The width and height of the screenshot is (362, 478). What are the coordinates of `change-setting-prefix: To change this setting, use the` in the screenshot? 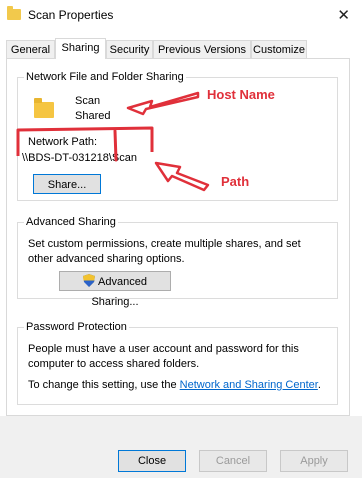 It's located at (104, 385).